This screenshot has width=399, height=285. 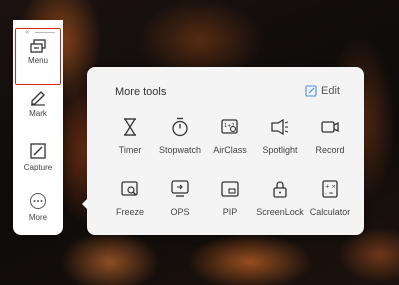 I want to click on freeze-label: Freeze, so click(x=129, y=212).